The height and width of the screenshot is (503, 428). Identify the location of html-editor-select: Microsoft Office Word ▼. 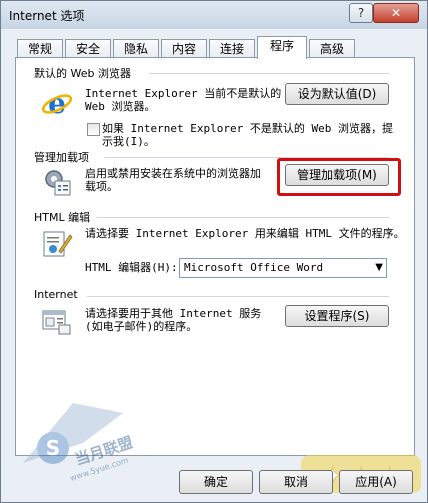
(283, 268).